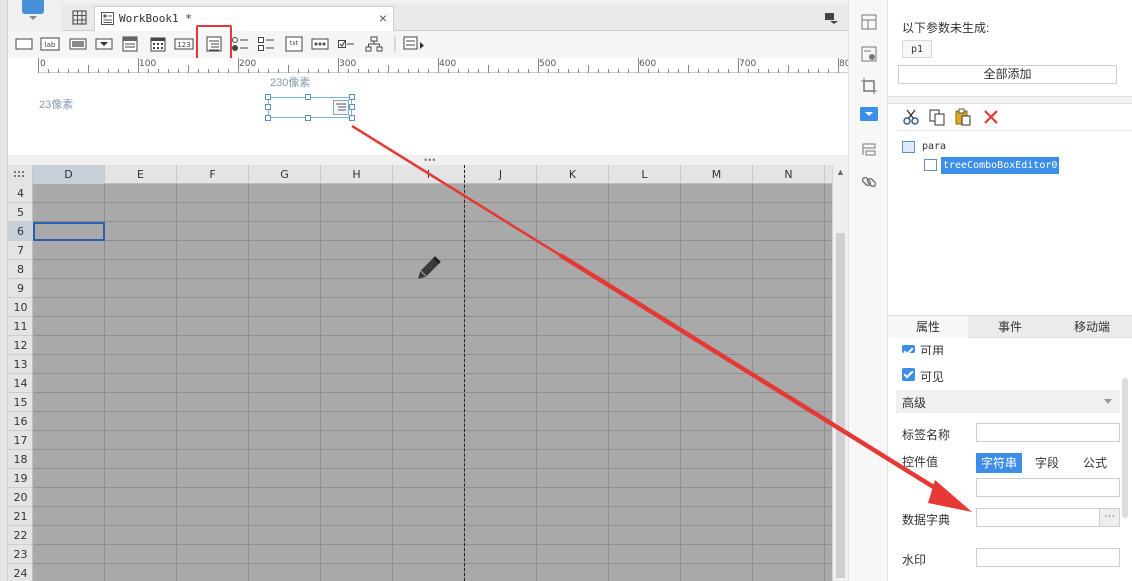 This screenshot has height=581, width=1132. Describe the element at coordinates (789, 174) in the screenshot. I see `column-header: N` at that location.